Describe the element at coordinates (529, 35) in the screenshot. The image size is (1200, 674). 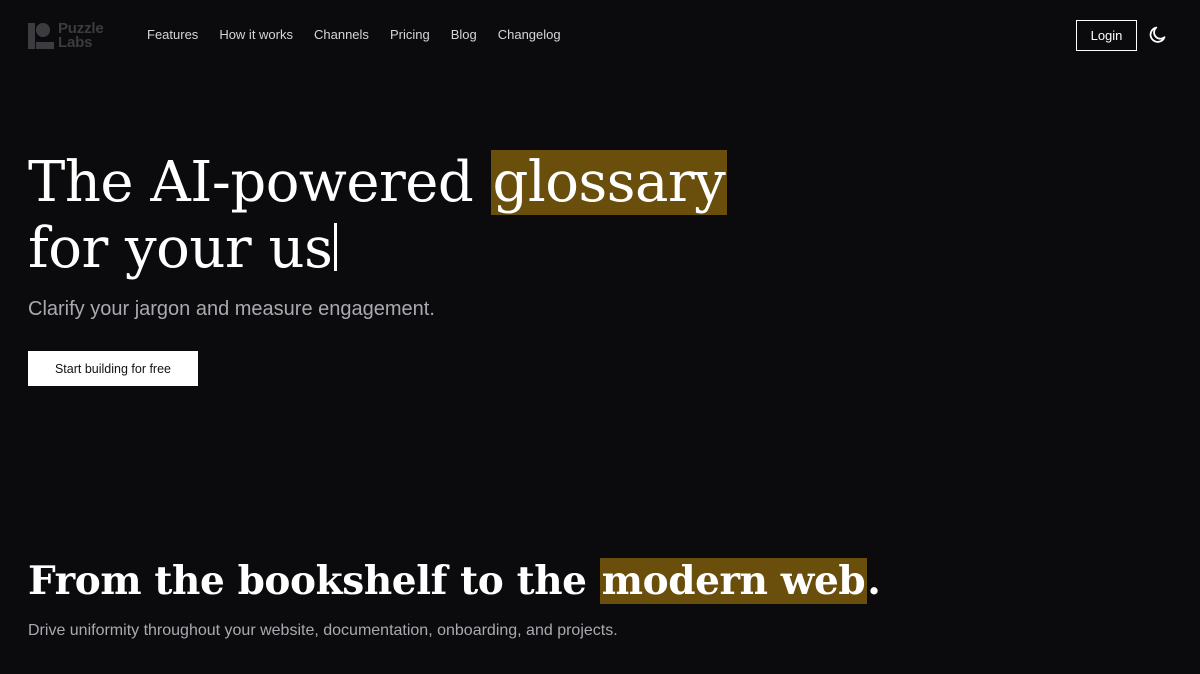
I see `nav-item-changelog: Changelog` at that location.